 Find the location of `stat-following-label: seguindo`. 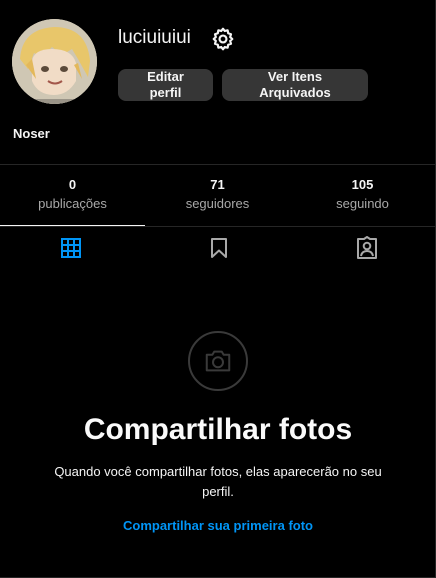

stat-following-label: seguindo is located at coordinates (362, 203).